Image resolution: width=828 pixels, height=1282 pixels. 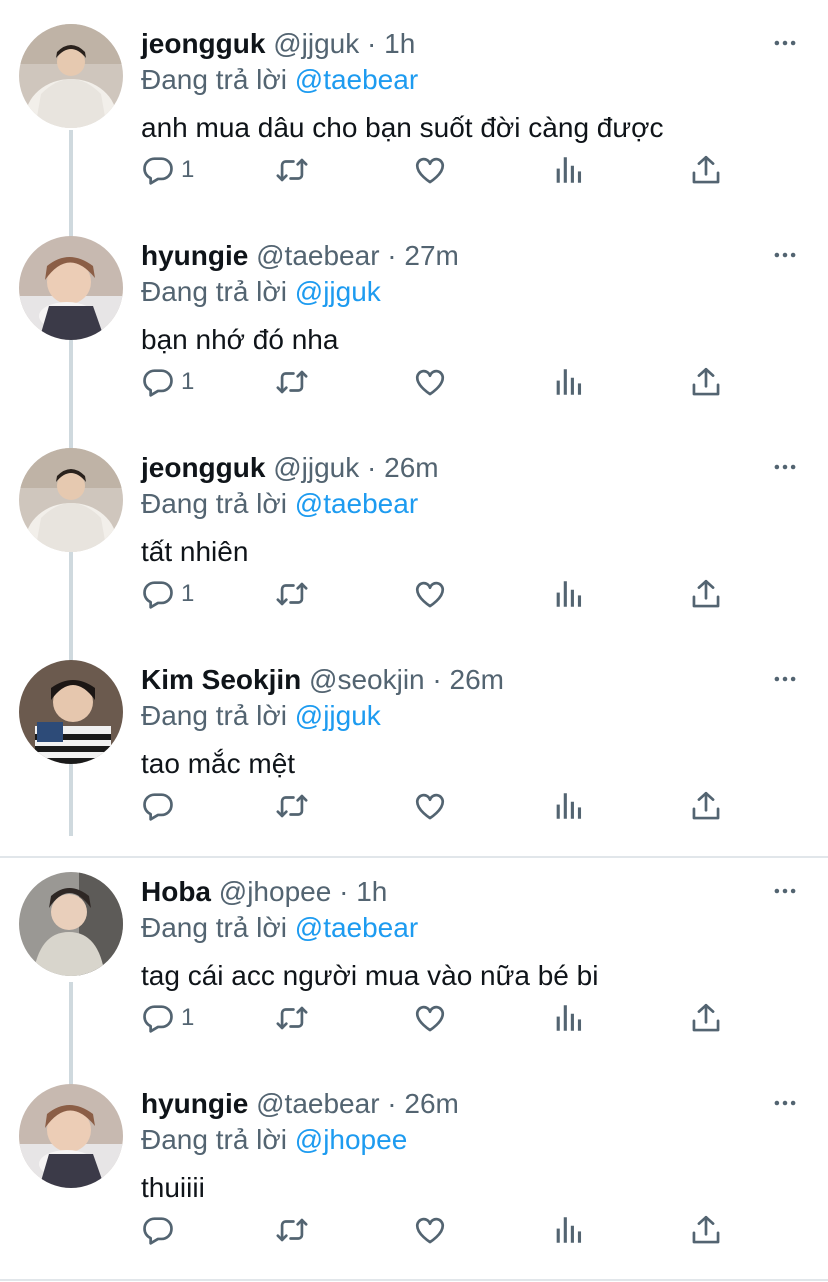 I want to click on display-name: Kim Seokjin, so click(x=221, y=679).